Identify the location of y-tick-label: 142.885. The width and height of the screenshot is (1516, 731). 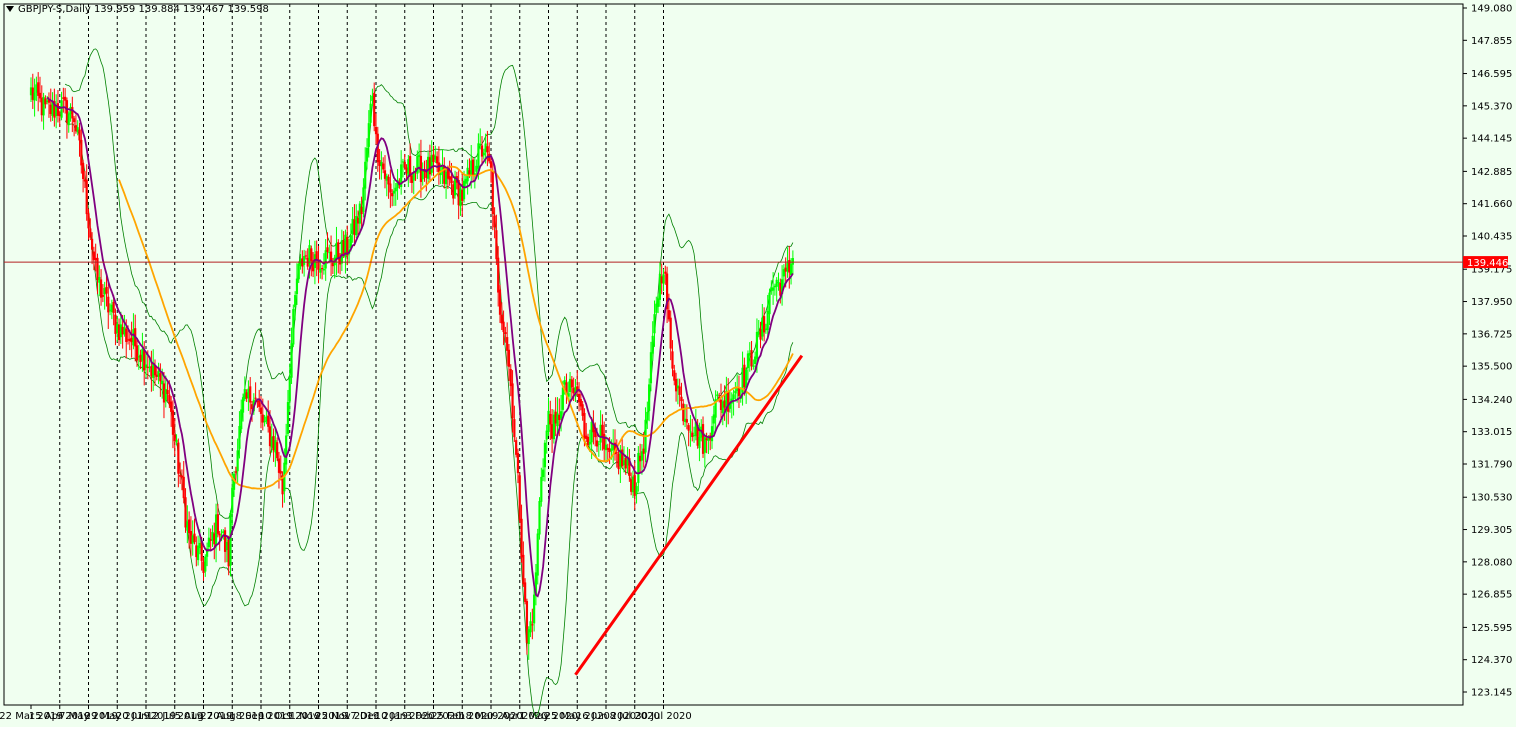
(1491, 172).